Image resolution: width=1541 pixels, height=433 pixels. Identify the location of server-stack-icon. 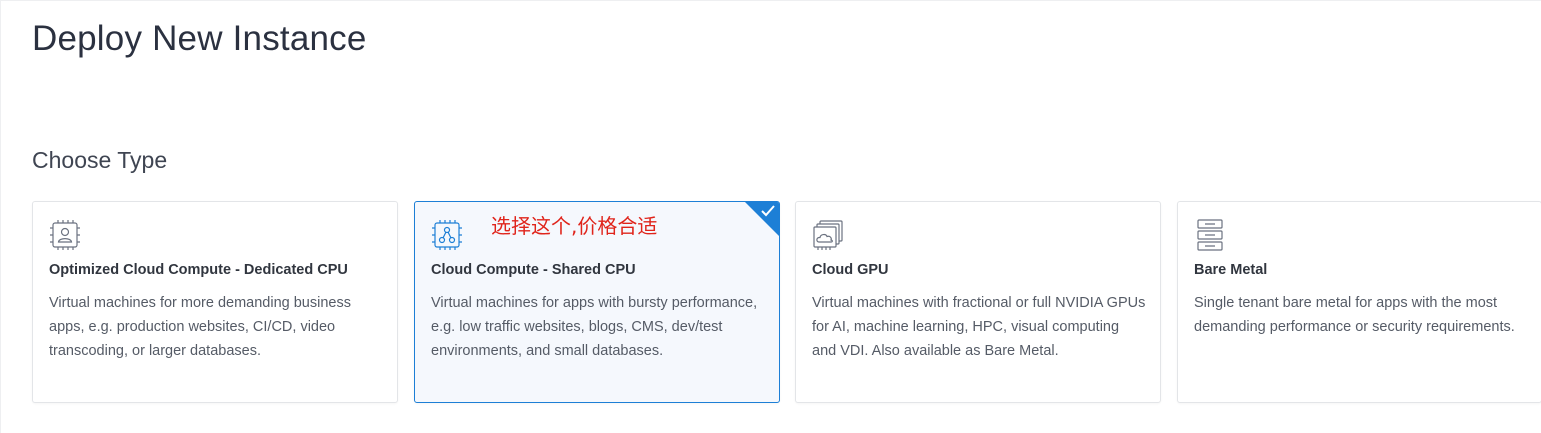
(1210, 235).